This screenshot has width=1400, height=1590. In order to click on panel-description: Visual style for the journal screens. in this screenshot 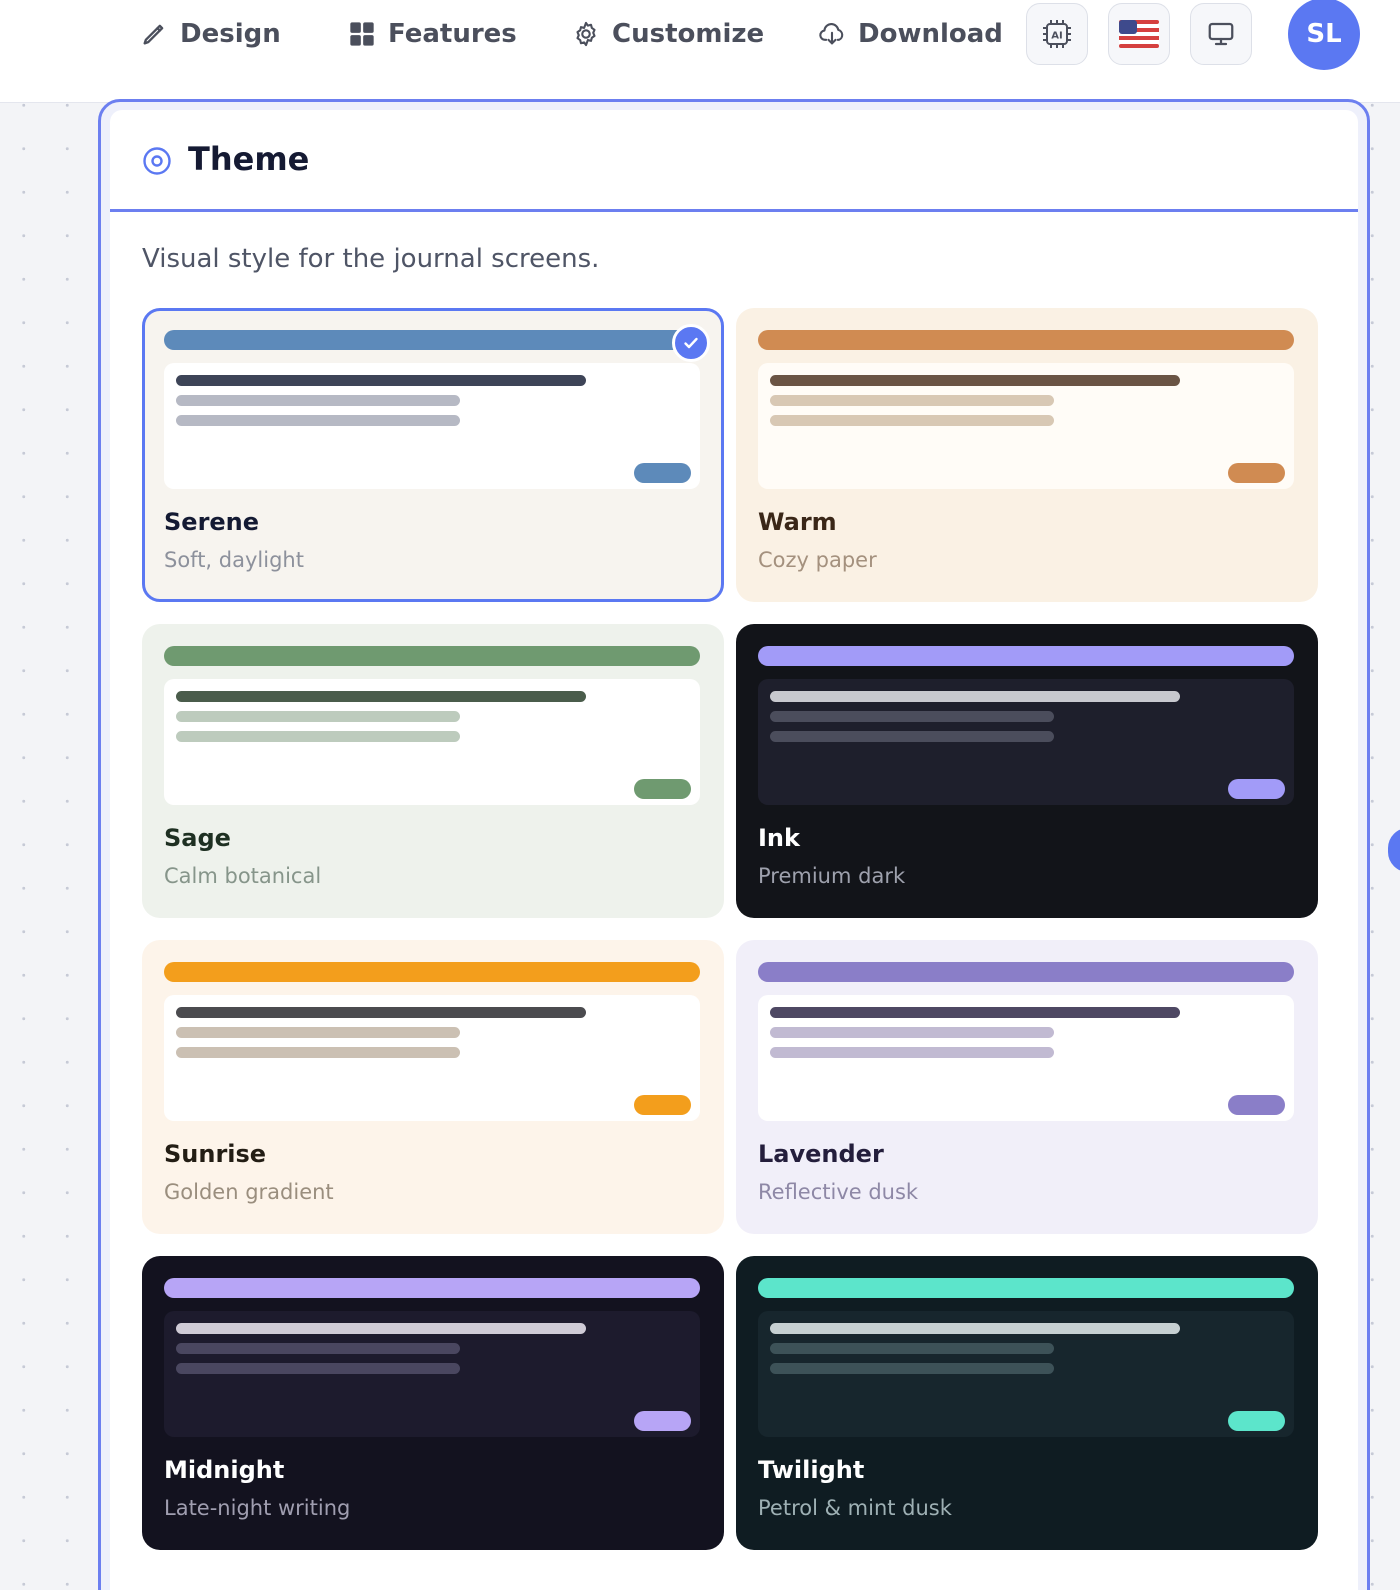, I will do `click(371, 259)`.